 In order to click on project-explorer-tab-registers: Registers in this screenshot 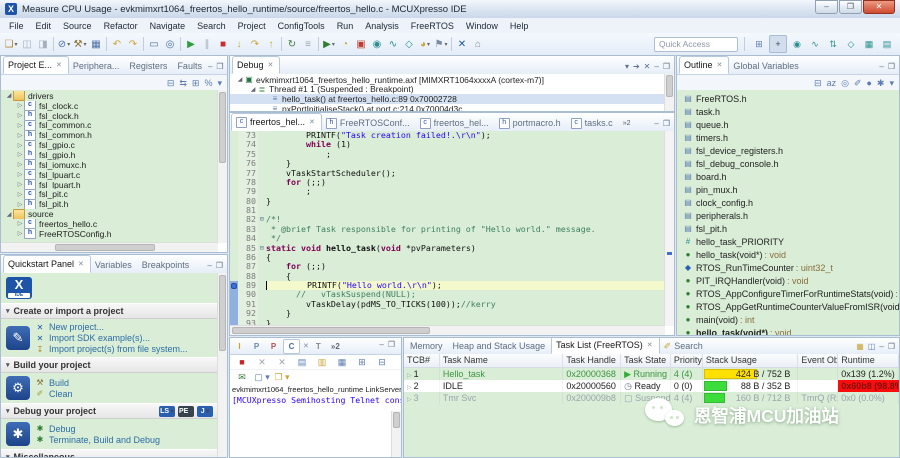, I will do `click(149, 66)`.